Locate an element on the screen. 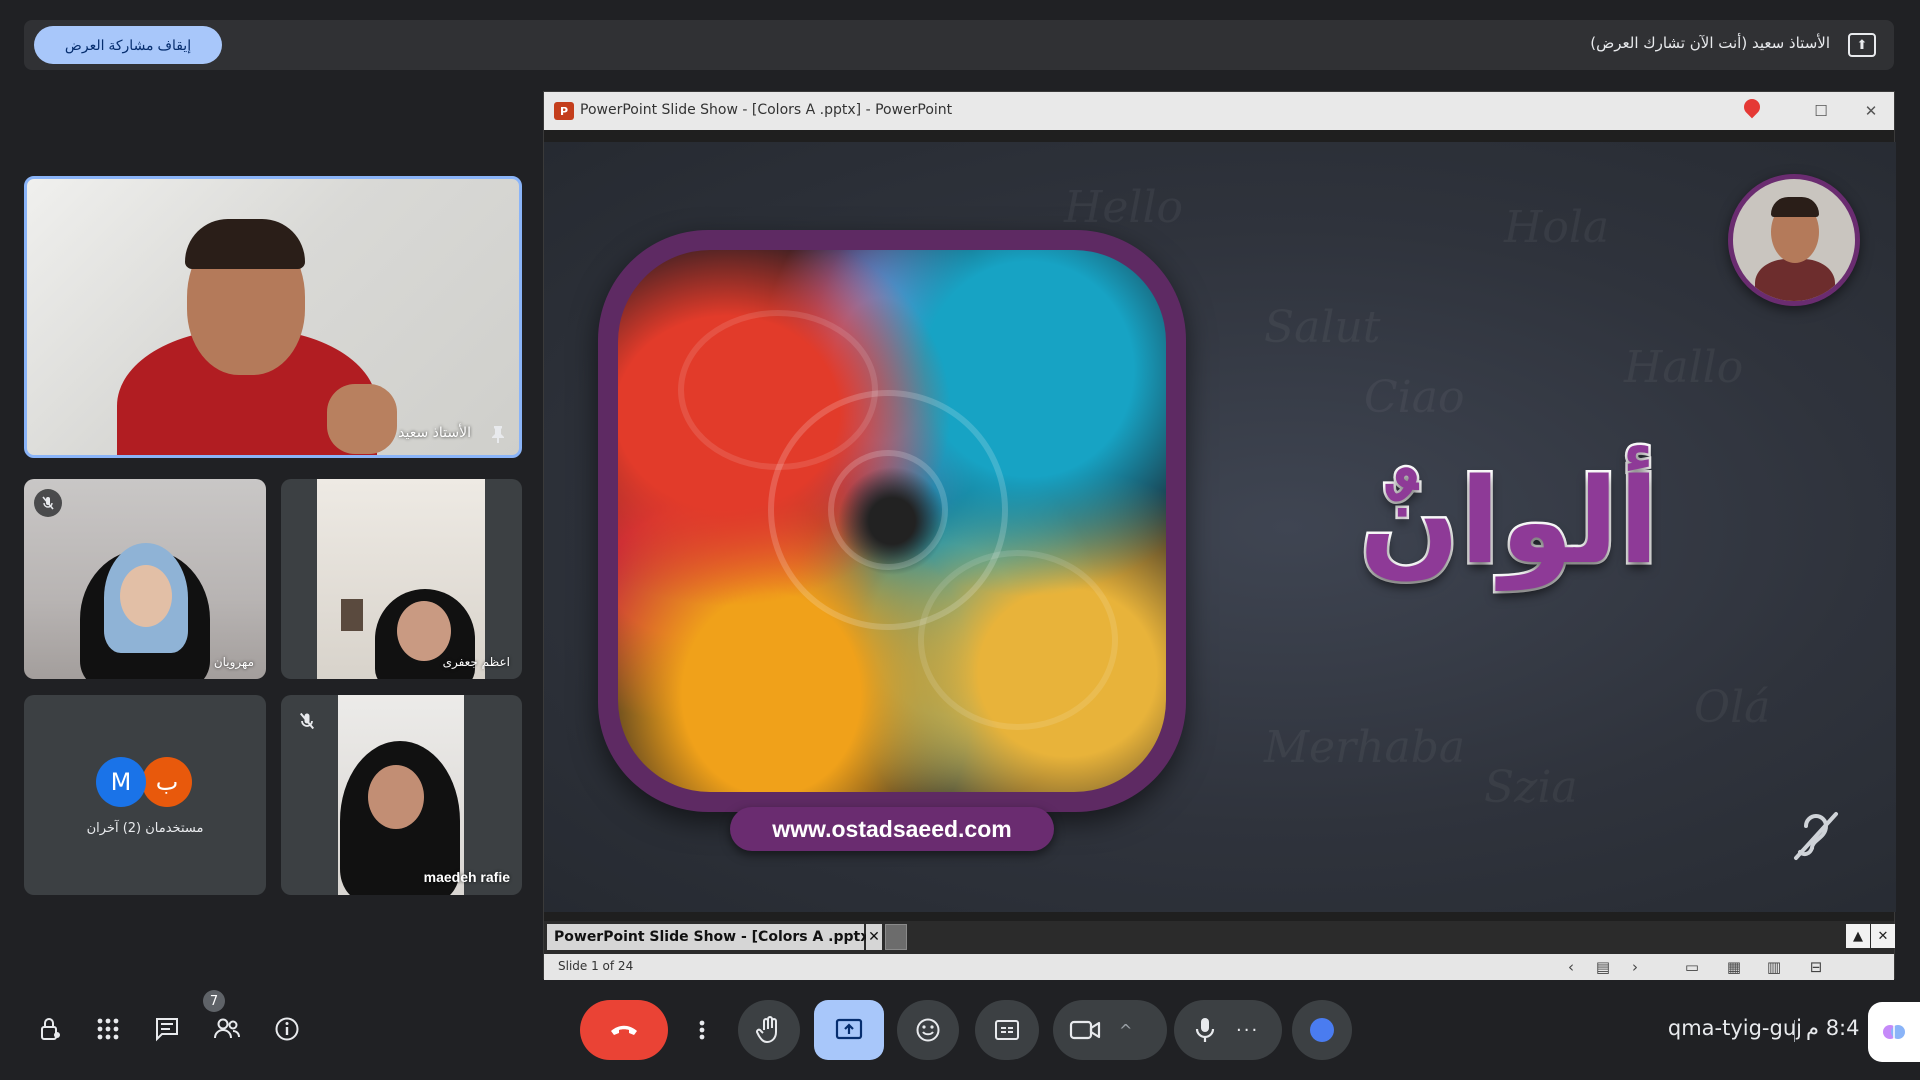 This screenshot has width=1920, height=1080. closed-captions-icon is located at coordinates (1007, 1030).